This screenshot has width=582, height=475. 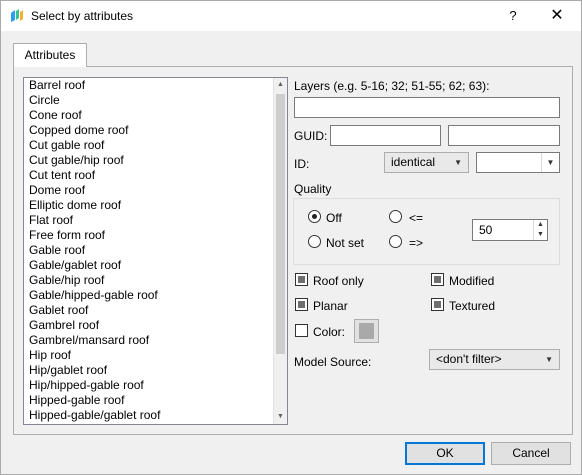 I want to click on list-item: Gablet roof, so click(x=149, y=310).